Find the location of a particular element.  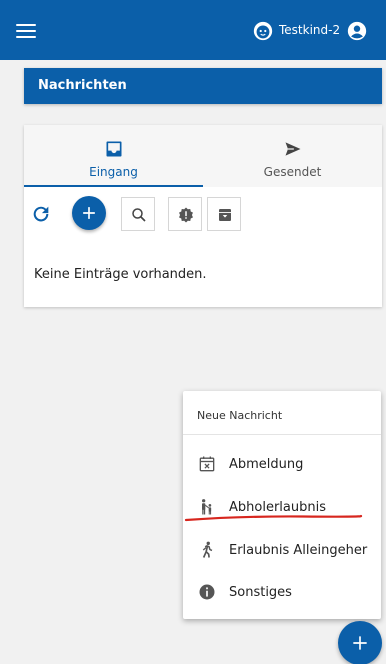

message-toolbar is located at coordinates (203, 211).